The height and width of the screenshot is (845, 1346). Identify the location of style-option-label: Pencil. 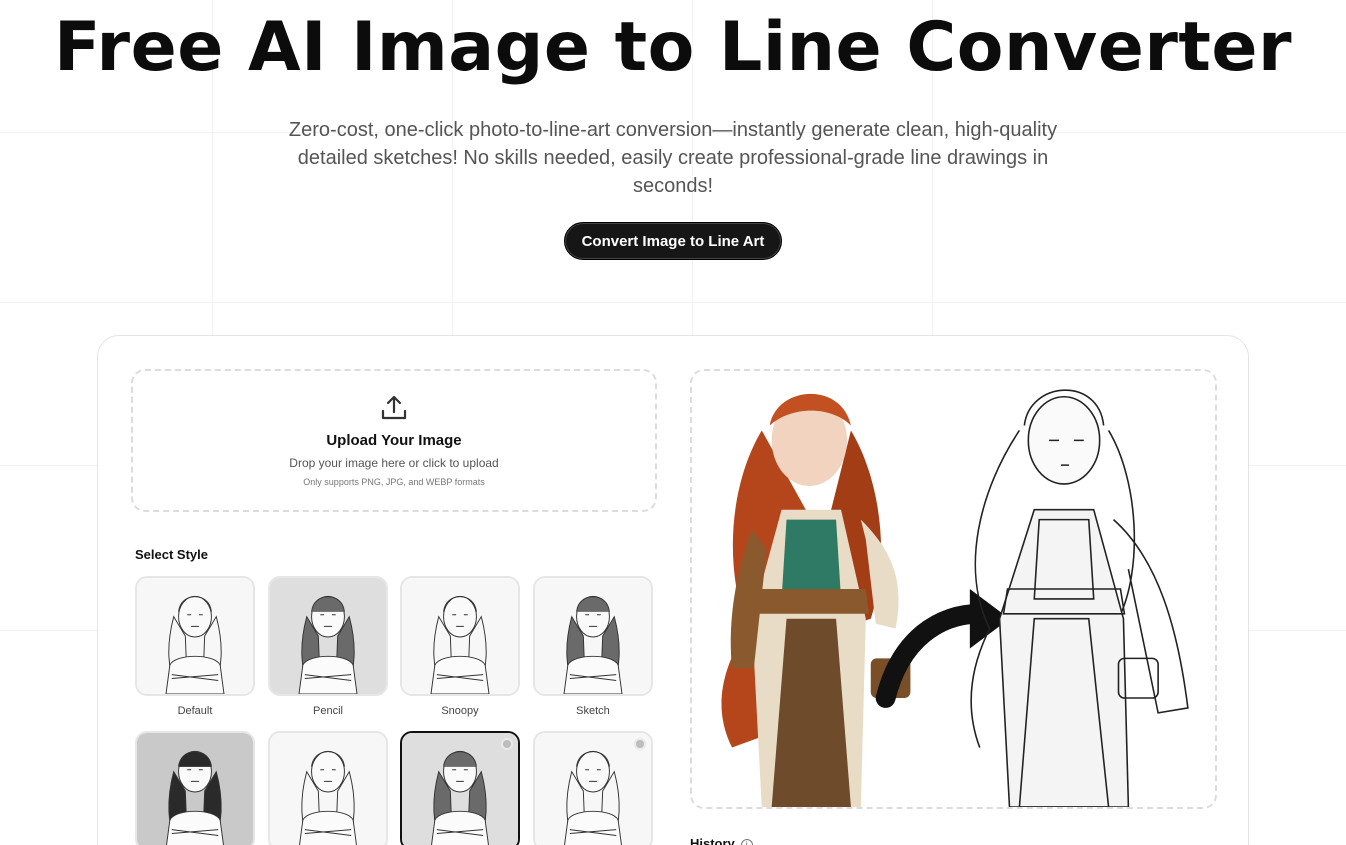
(328, 711).